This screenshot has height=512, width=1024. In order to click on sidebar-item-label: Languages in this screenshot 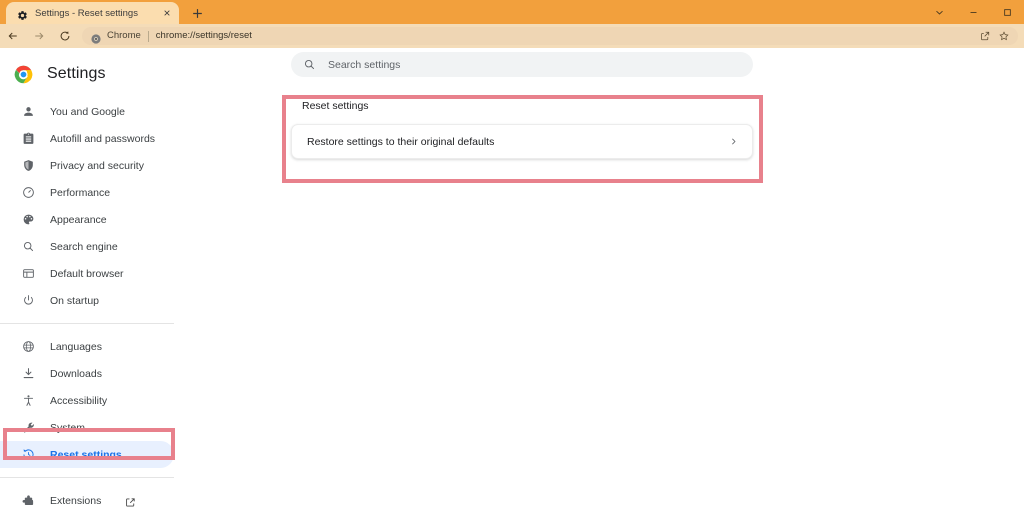, I will do `click(76, 346)`.